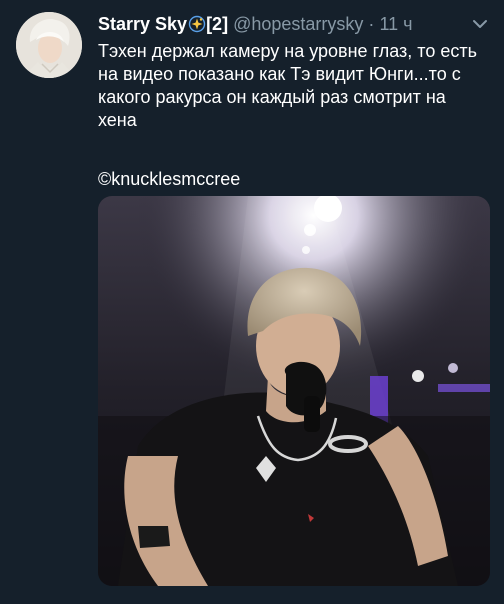  I want to click on tweet-credit: ©knucklesmccree, so click(169, 179).